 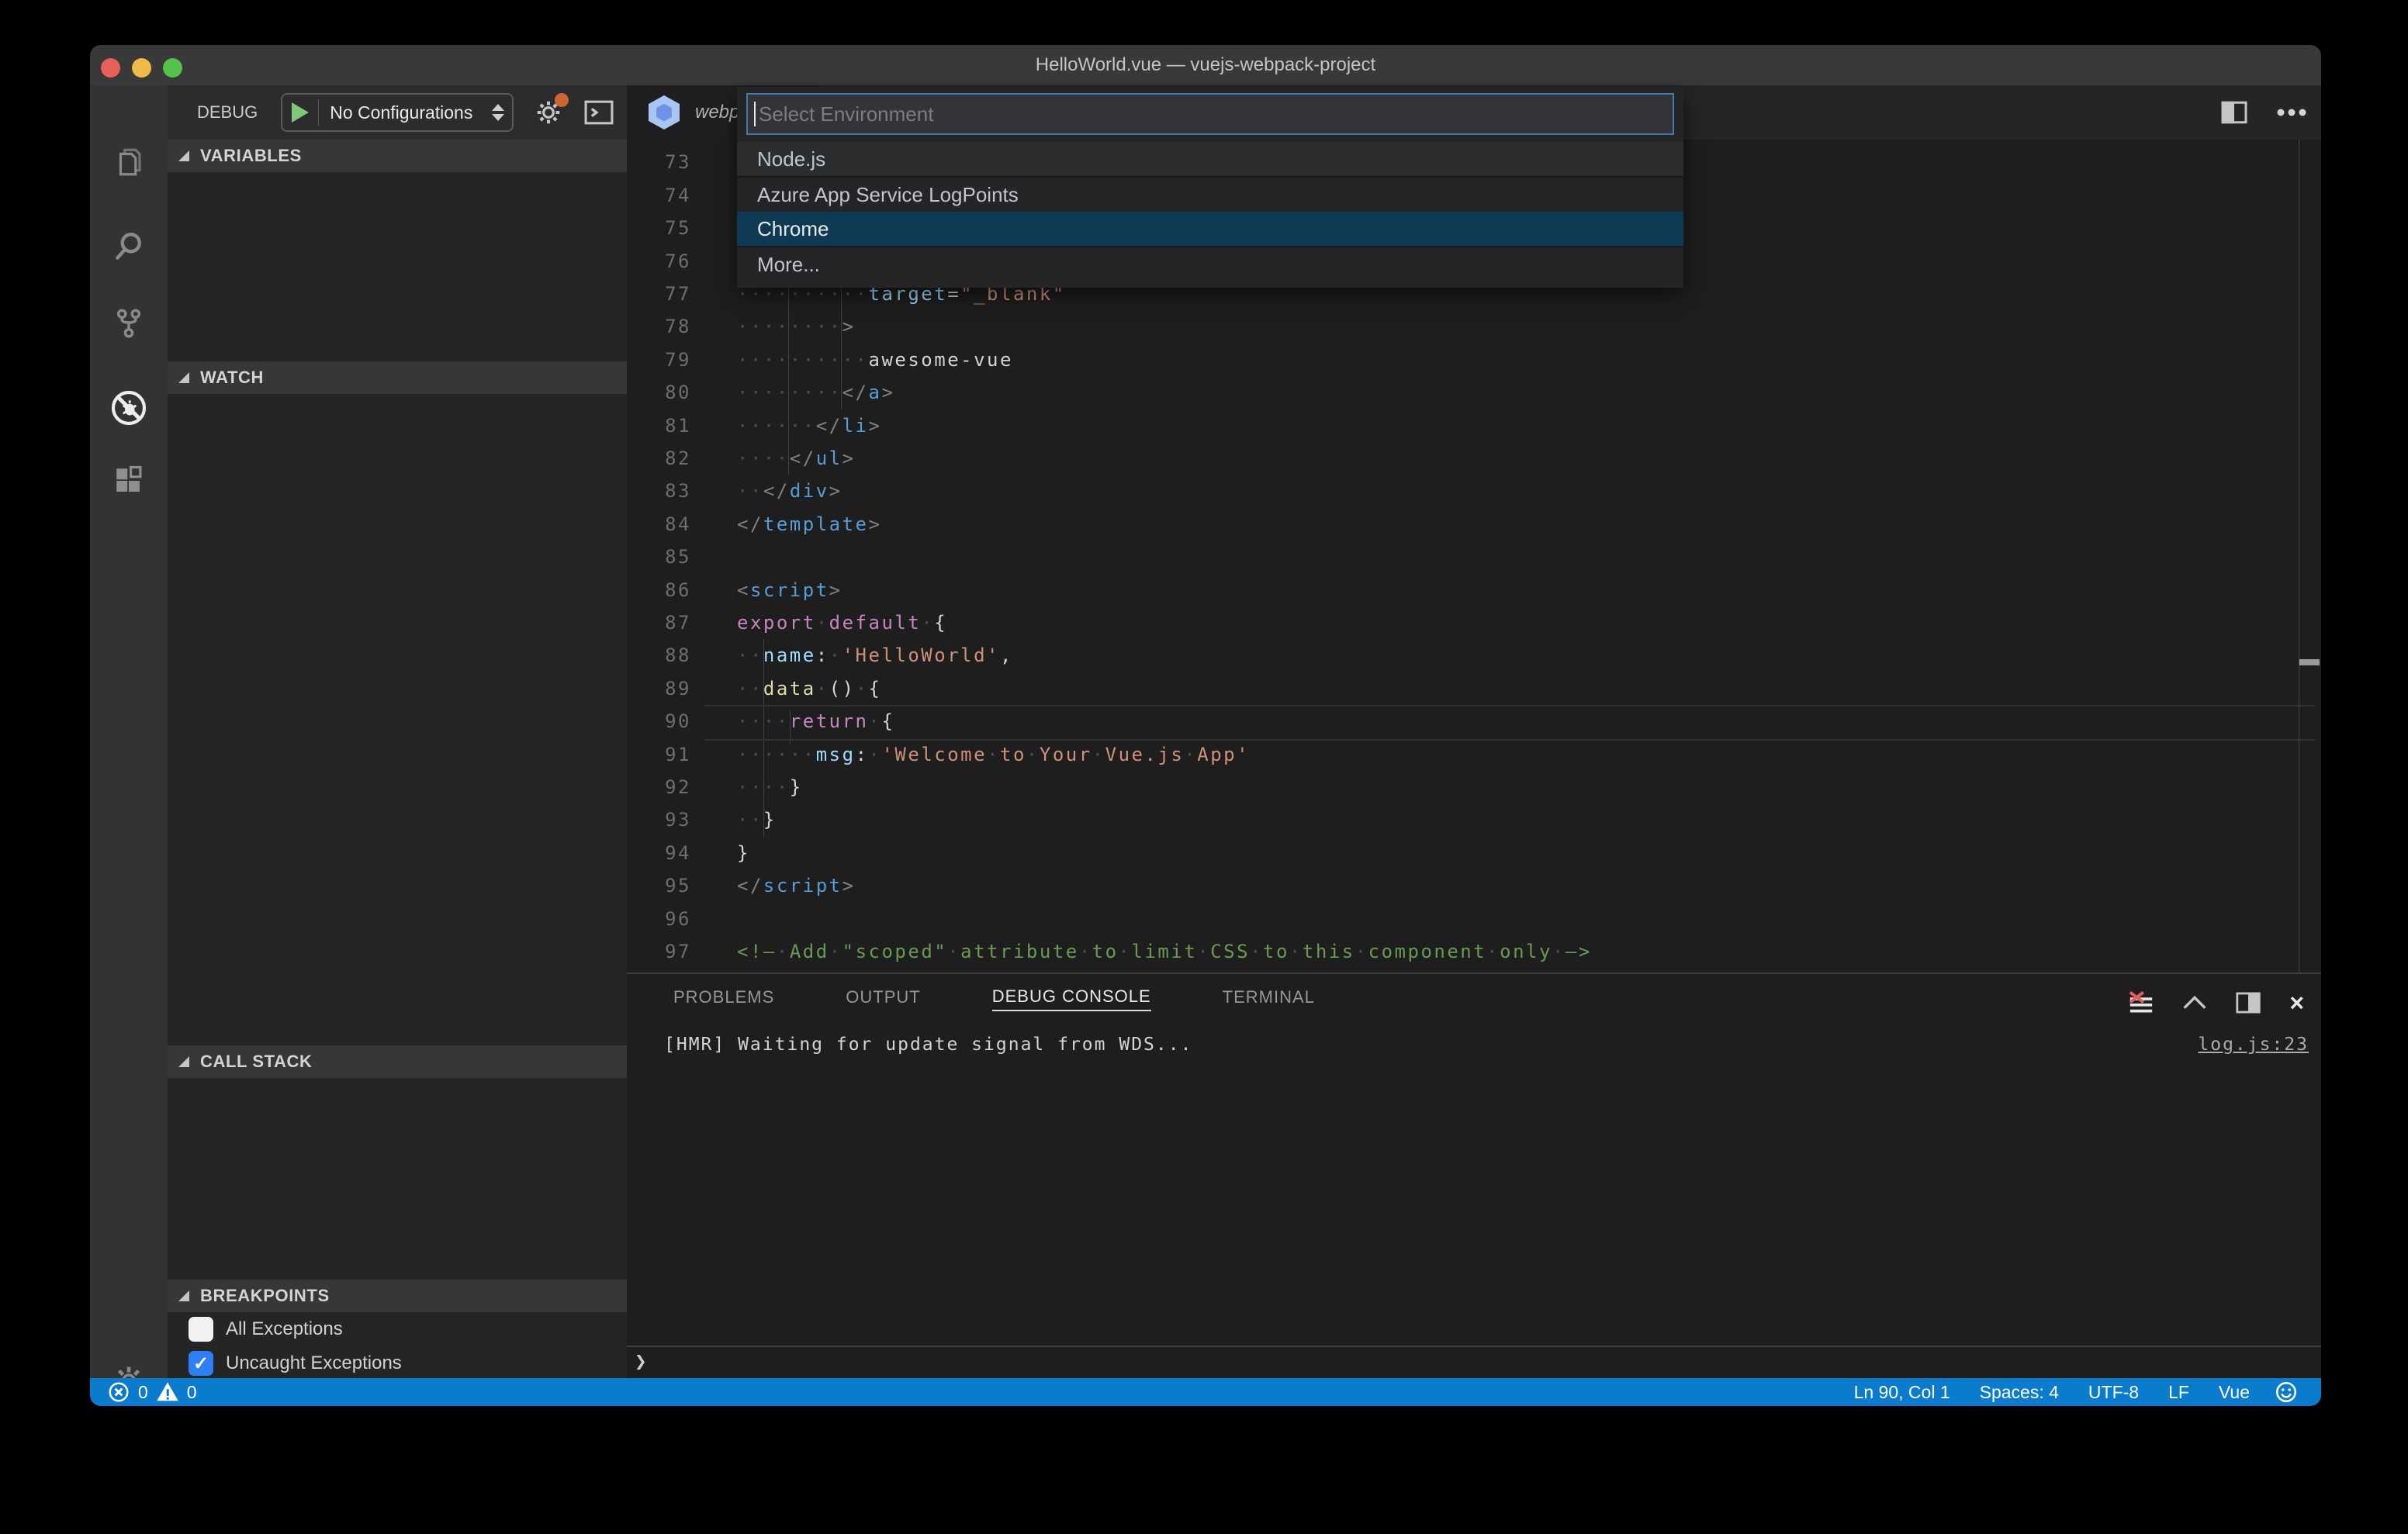 I want to click on debug-icon, so click(x=129, y=408).